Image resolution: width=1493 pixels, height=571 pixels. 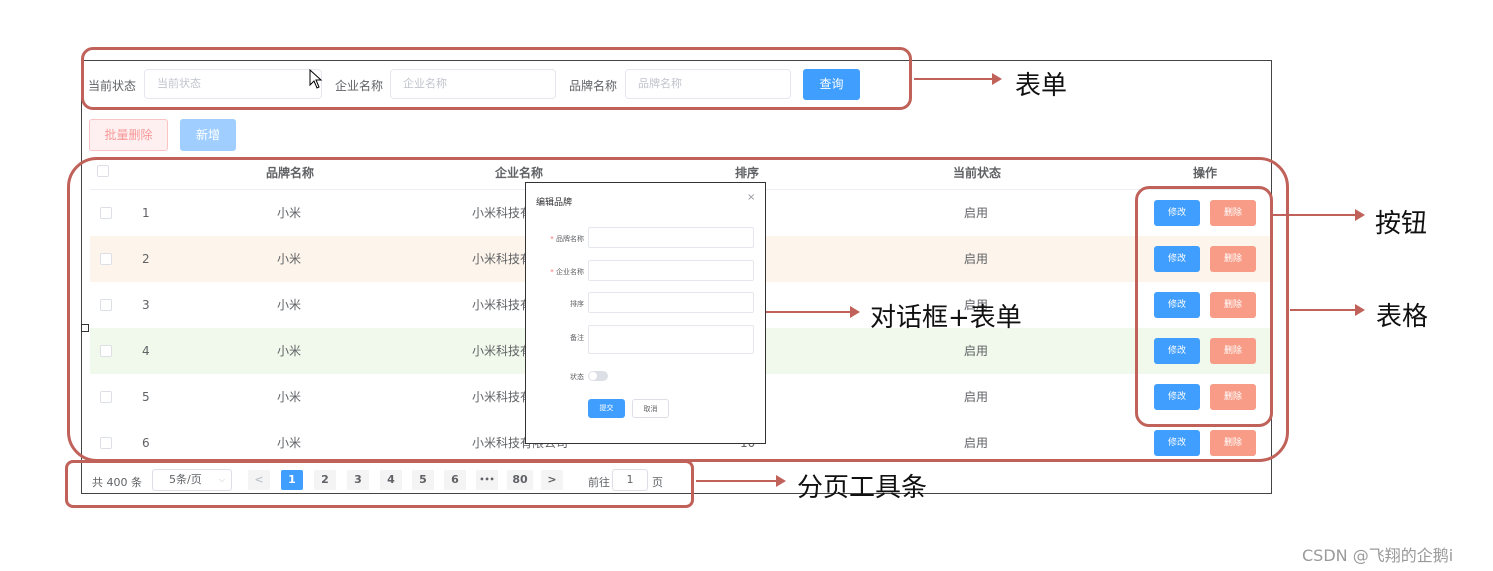 What do you see at coordinates (1204, 306) in the screenshot?
I see `buttons-highlight-box` at bounding box center [1204, 306].